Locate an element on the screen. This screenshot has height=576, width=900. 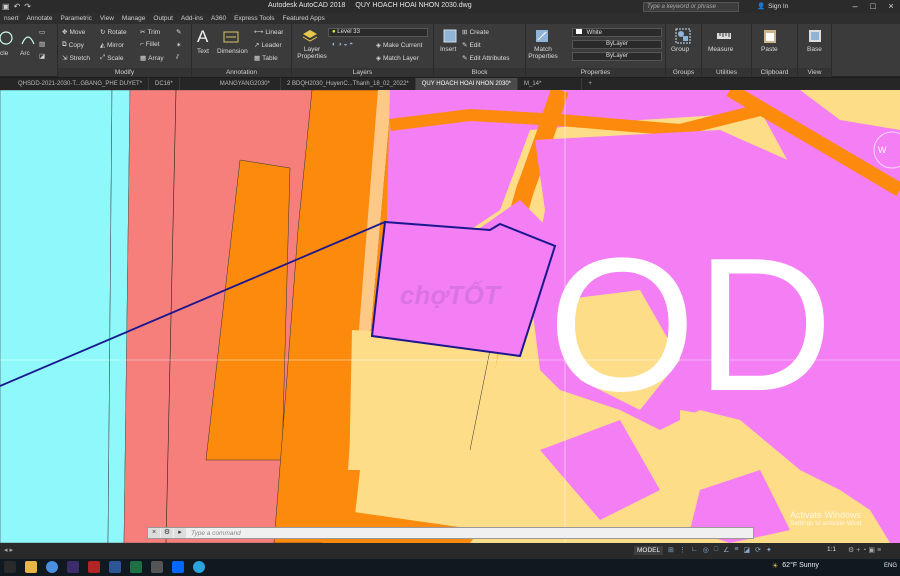
weather-widget: ☀ 62°F Sunny is located at coordinates (795, 566).